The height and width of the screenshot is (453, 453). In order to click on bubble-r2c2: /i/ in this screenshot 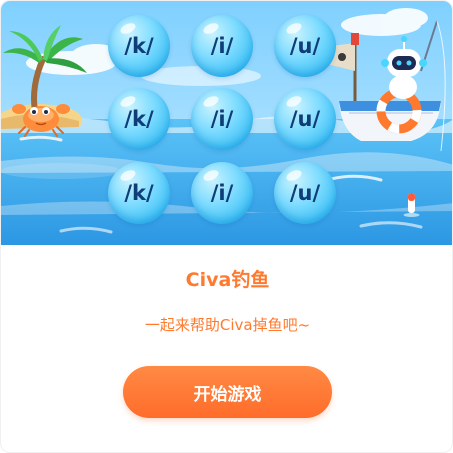, I will do `click(222, 119)`.